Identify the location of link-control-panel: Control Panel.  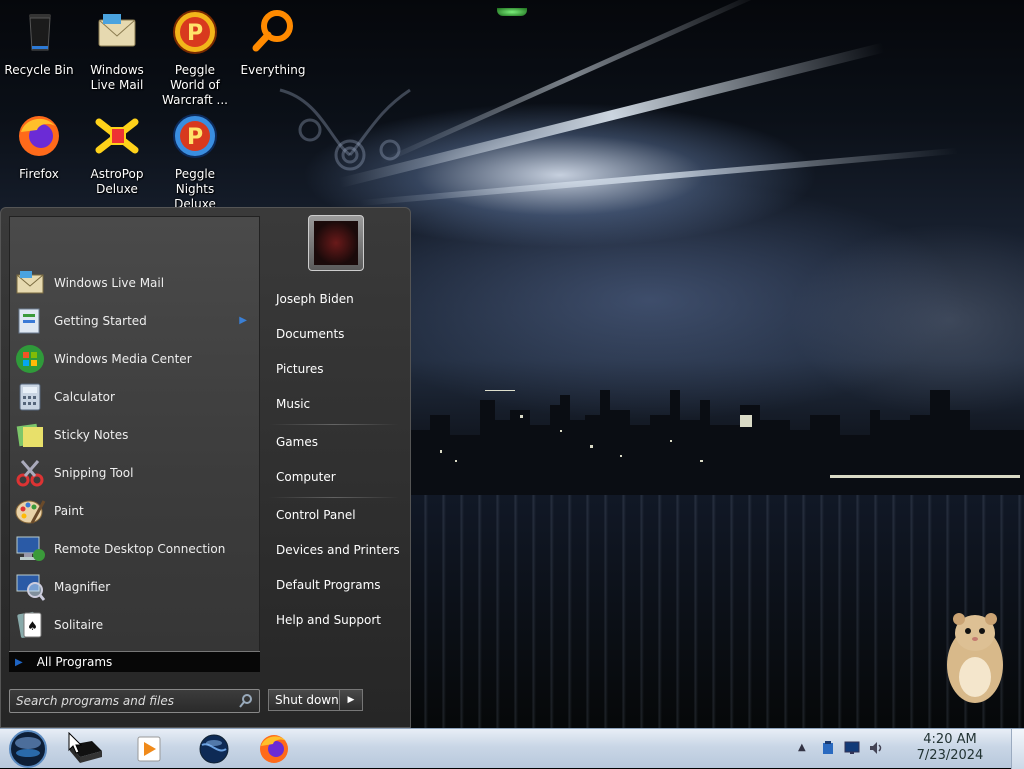
(316, 515).